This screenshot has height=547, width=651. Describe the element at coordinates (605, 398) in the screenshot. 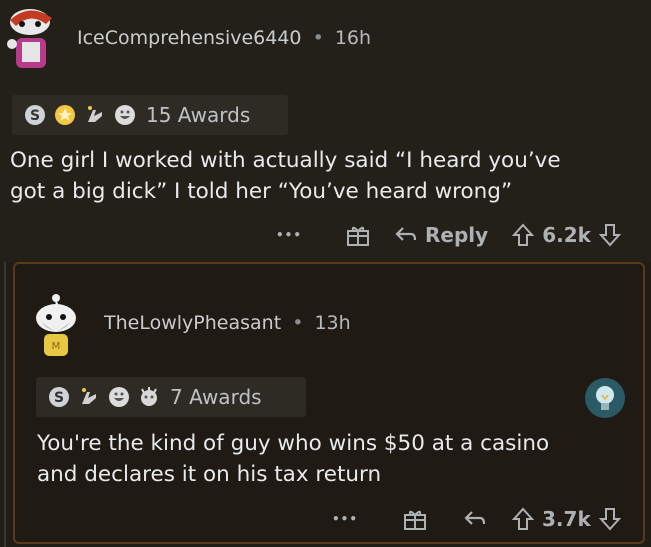

I see `lightbulb-flair-icon` at that location.